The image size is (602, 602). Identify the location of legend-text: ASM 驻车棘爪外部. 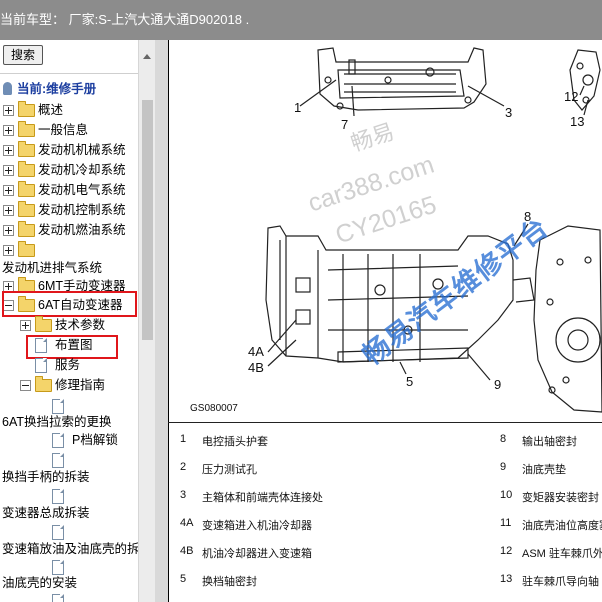
(562, 554).